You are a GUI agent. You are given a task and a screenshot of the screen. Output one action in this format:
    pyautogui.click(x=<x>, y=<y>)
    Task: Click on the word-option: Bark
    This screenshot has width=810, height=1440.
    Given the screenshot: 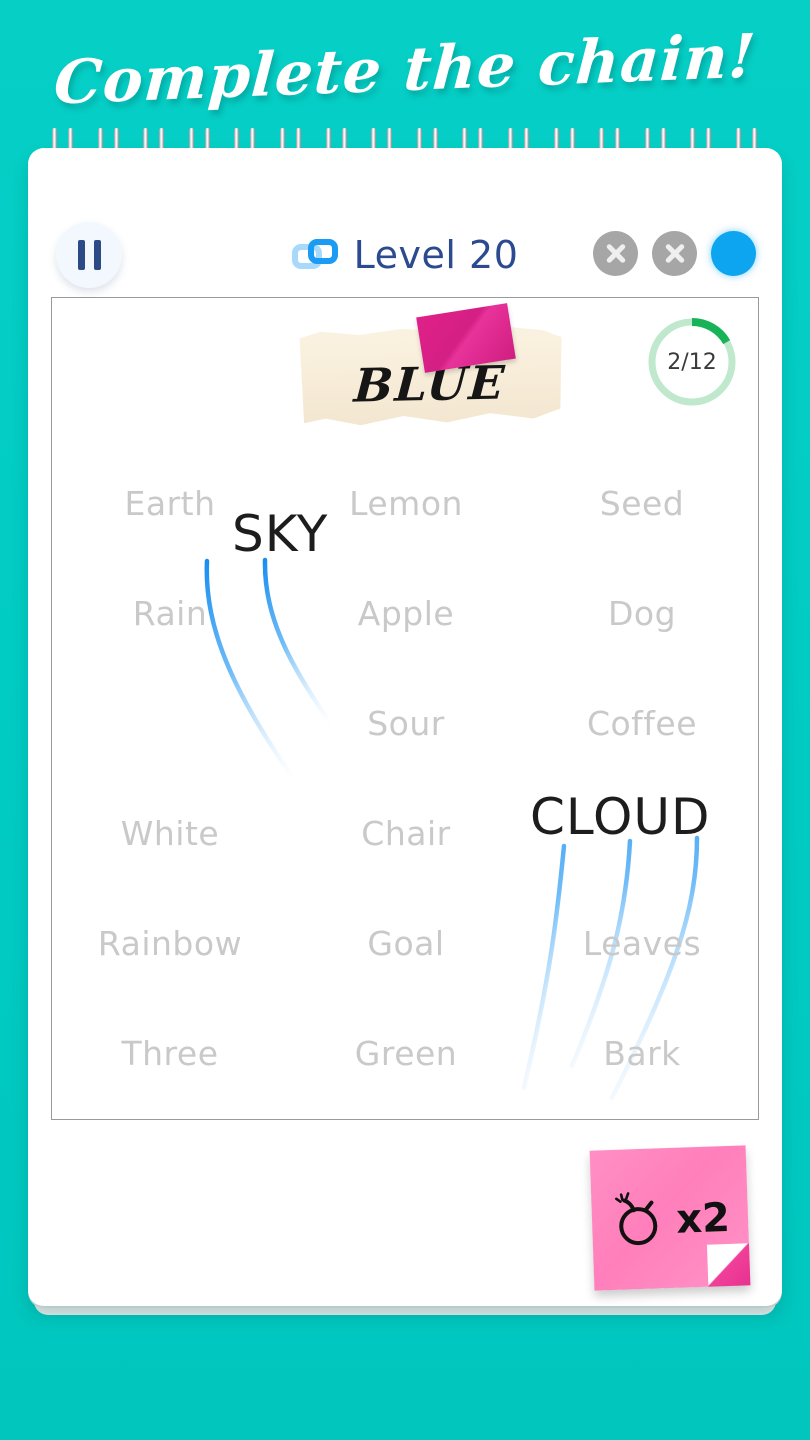 What is the action you would take?
    pyautogui.click(x=641, y=1053)
    